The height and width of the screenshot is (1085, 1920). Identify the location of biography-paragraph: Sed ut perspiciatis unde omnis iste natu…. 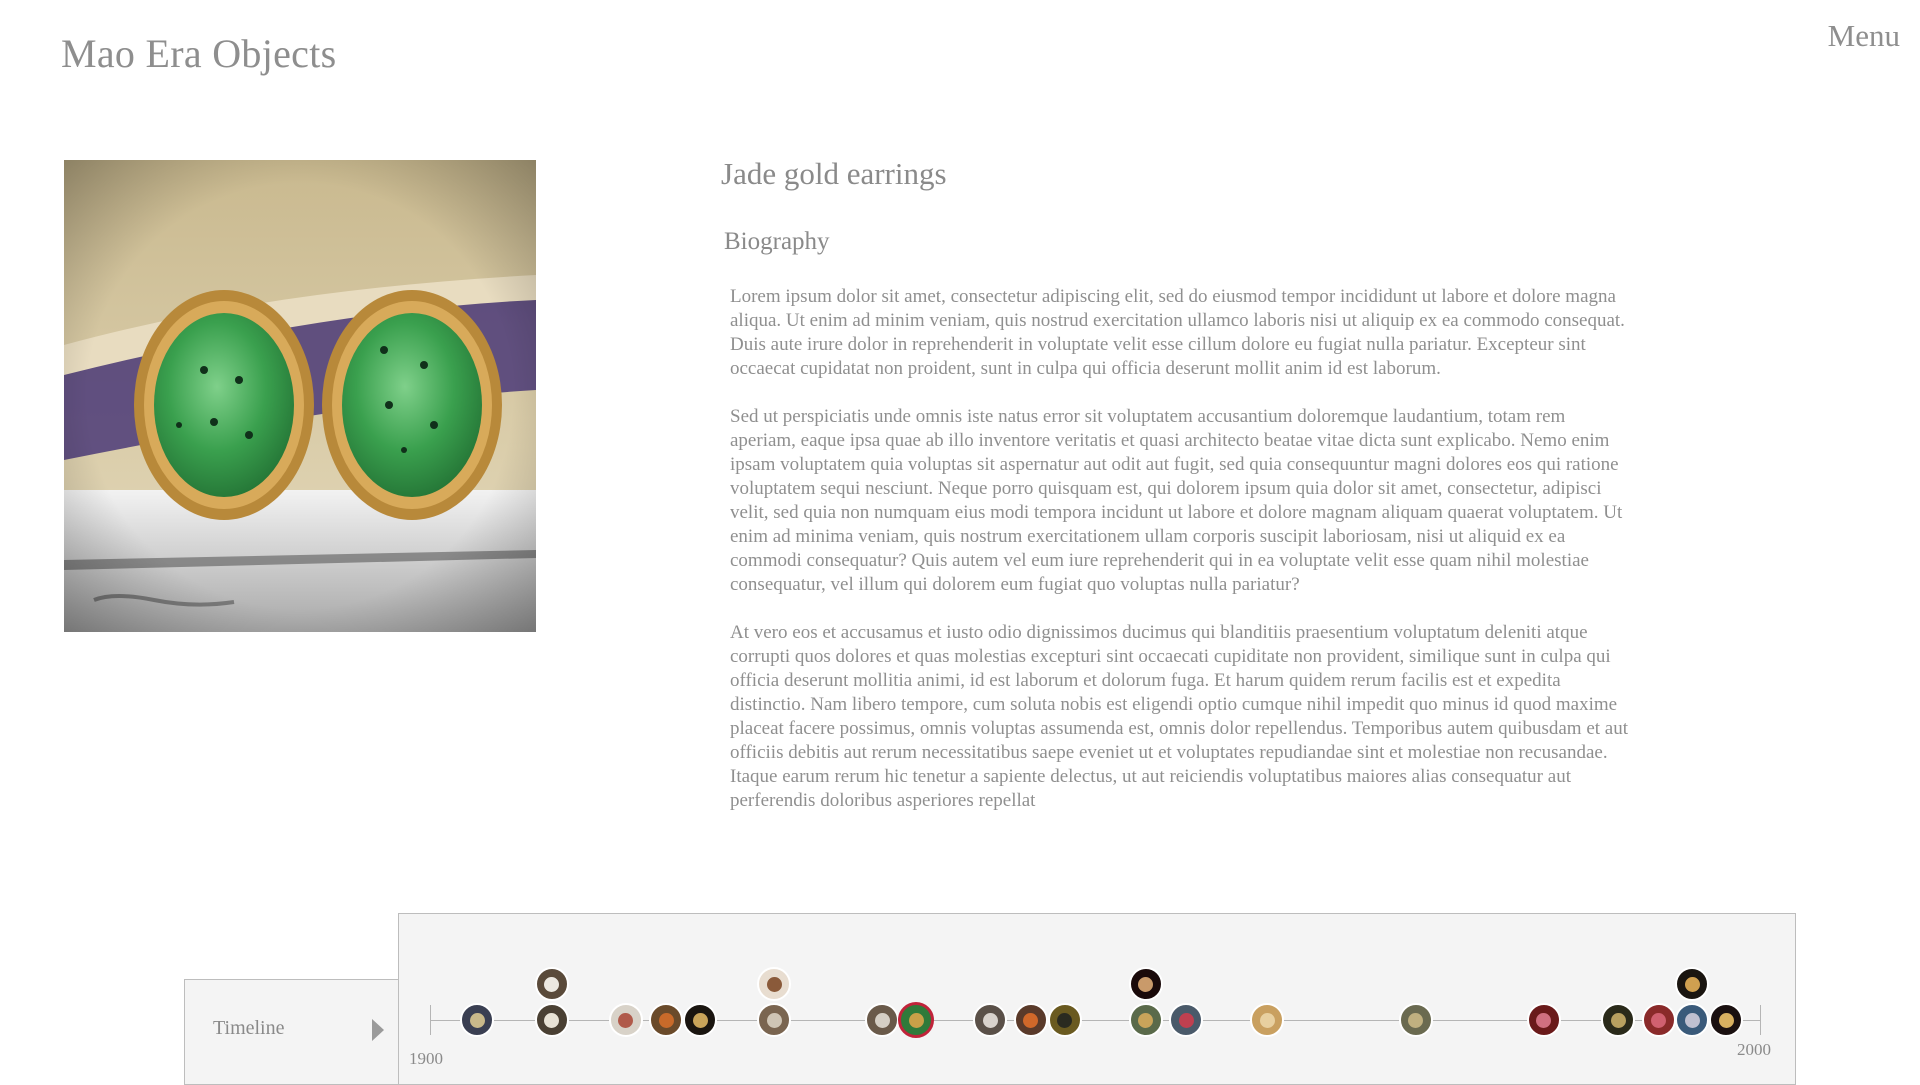
(1176, 500).